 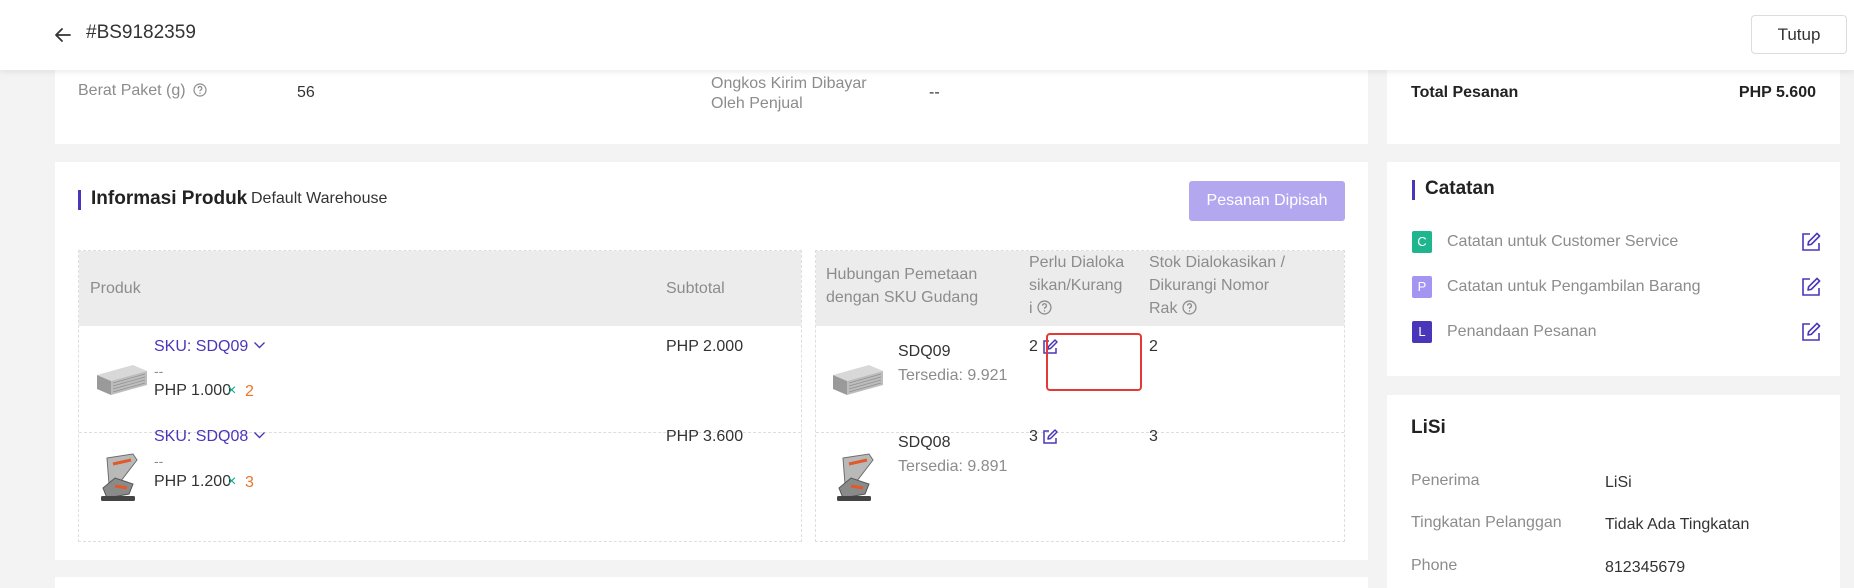 I want to click on highlight-box, so click(x=1094, y=362).